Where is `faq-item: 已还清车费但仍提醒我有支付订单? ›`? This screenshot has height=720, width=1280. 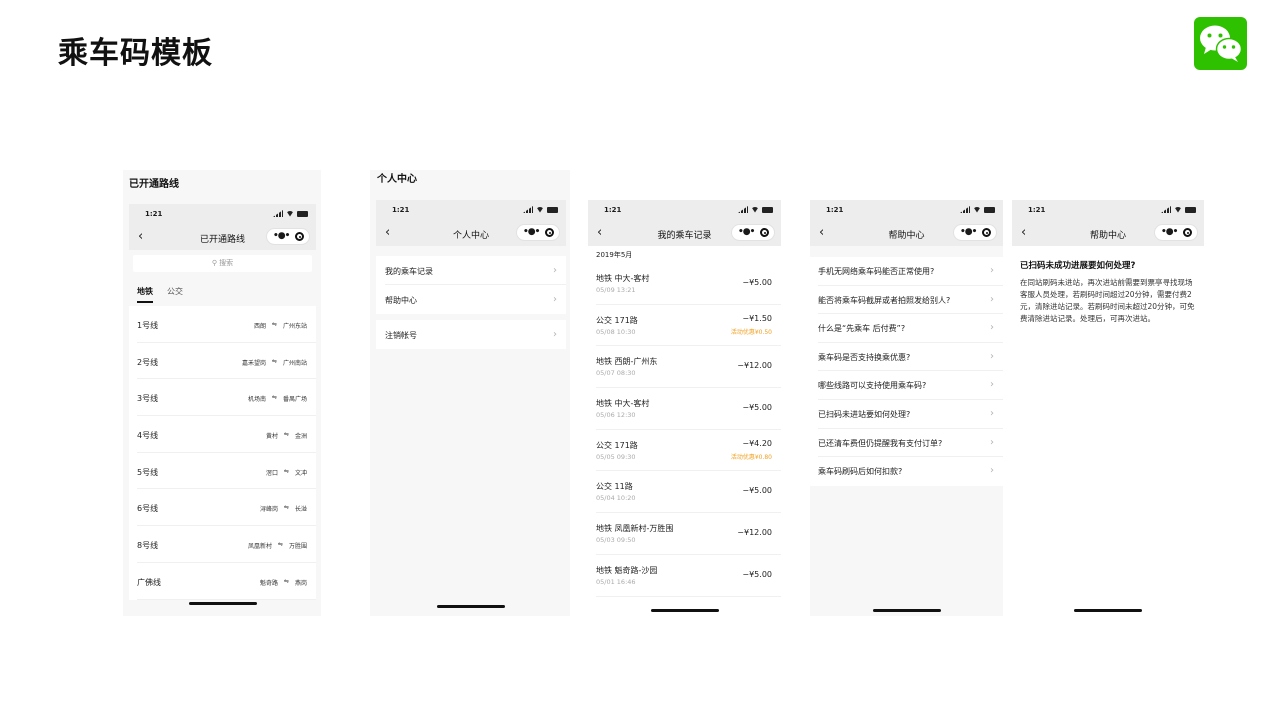 faq-item: 已还清车费但仍提醒我有支付订单? › is located at coordinates (910, 443).